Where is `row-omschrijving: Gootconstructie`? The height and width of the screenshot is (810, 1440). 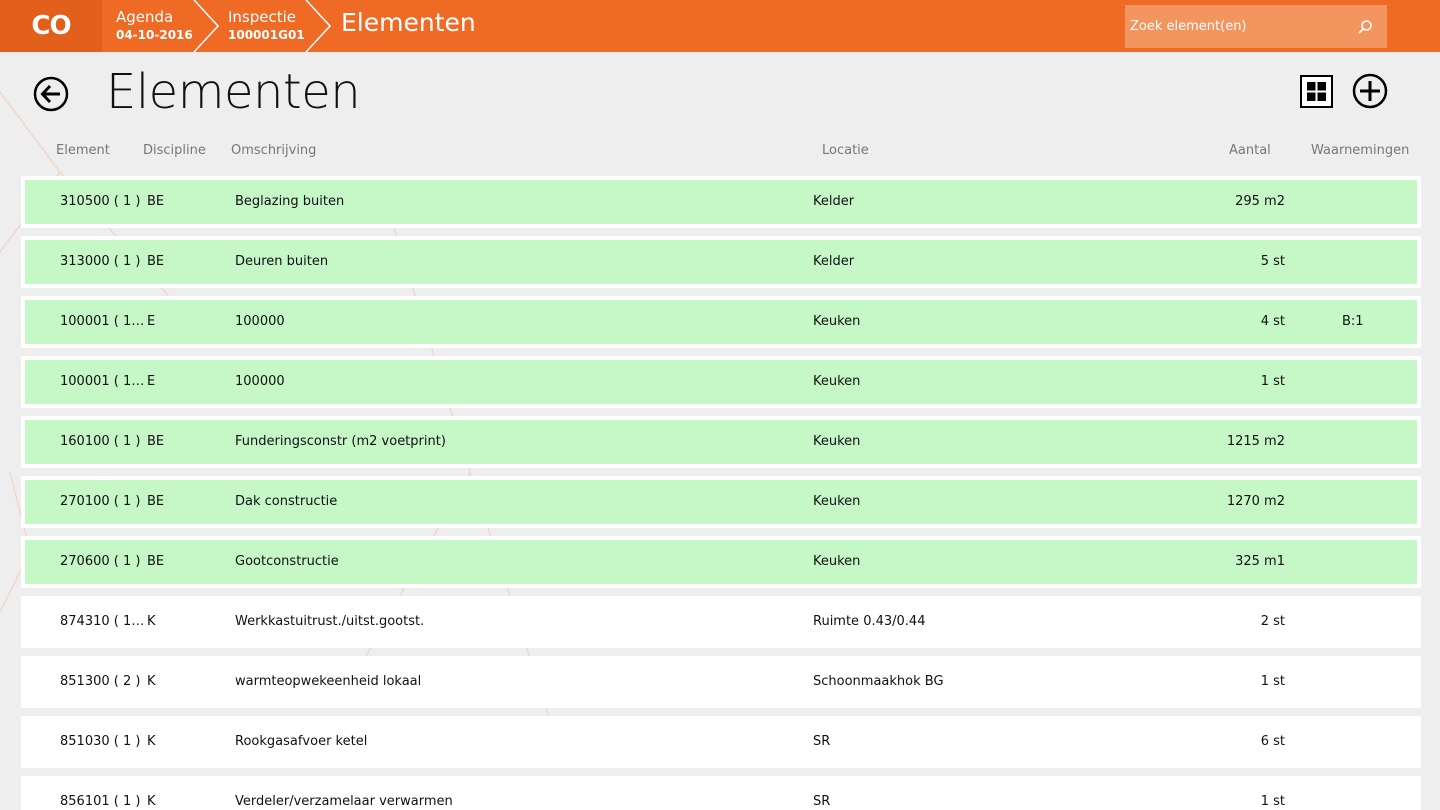
row-omschrijving: Gootconstructie is located at coordinates (287, 561).